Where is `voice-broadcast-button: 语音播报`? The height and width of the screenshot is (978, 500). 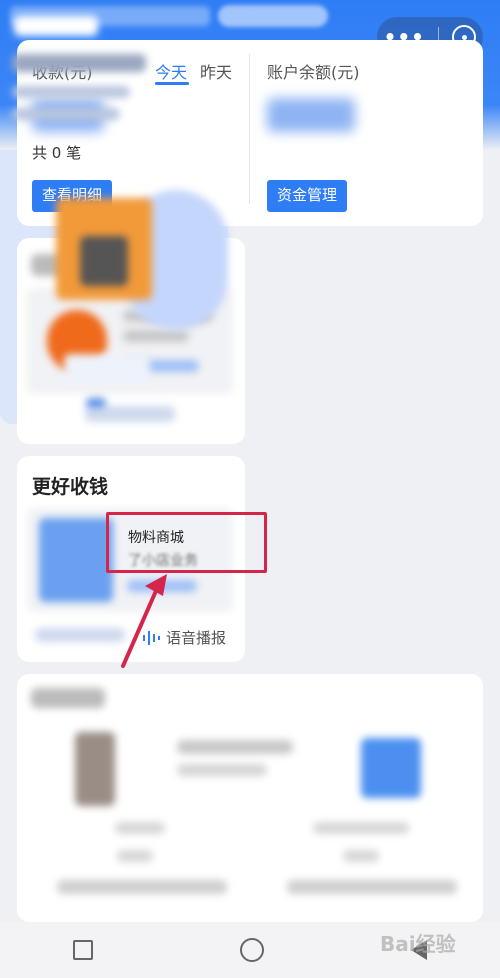 voice-broadcast-button: 语音播报 is located at coordinates (184, 637).